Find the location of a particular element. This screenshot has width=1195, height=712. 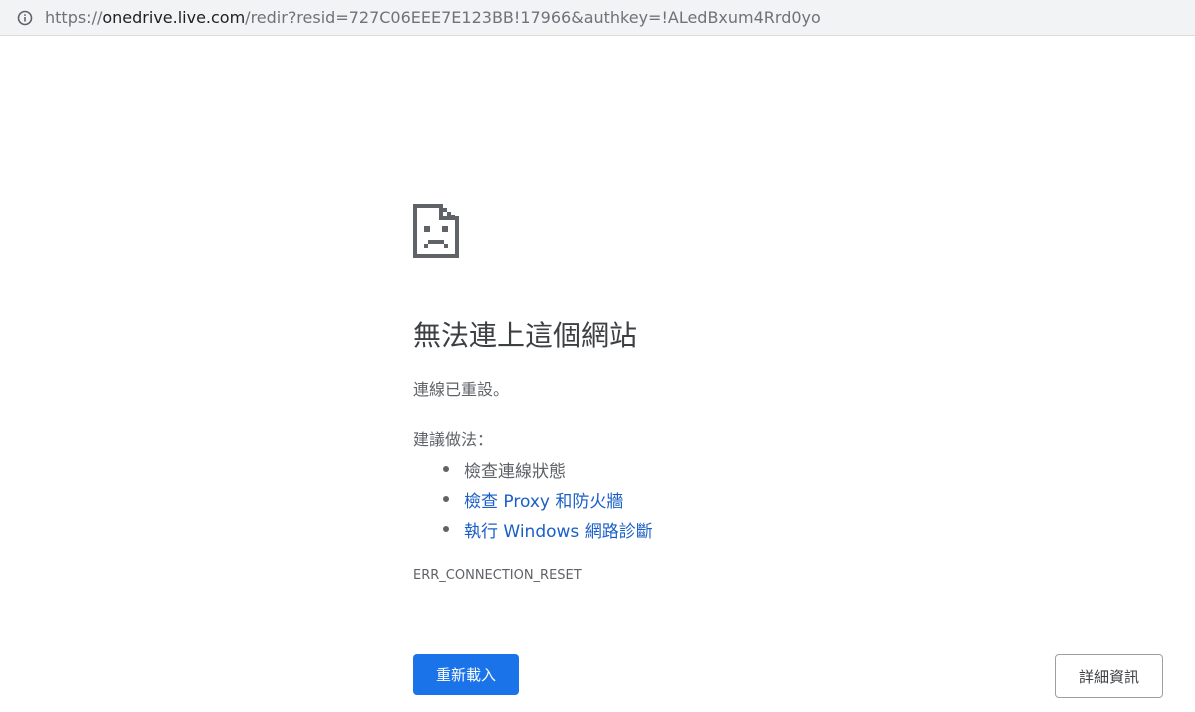

url-host: onedrive.live.com is located at coordinates (174, 17).